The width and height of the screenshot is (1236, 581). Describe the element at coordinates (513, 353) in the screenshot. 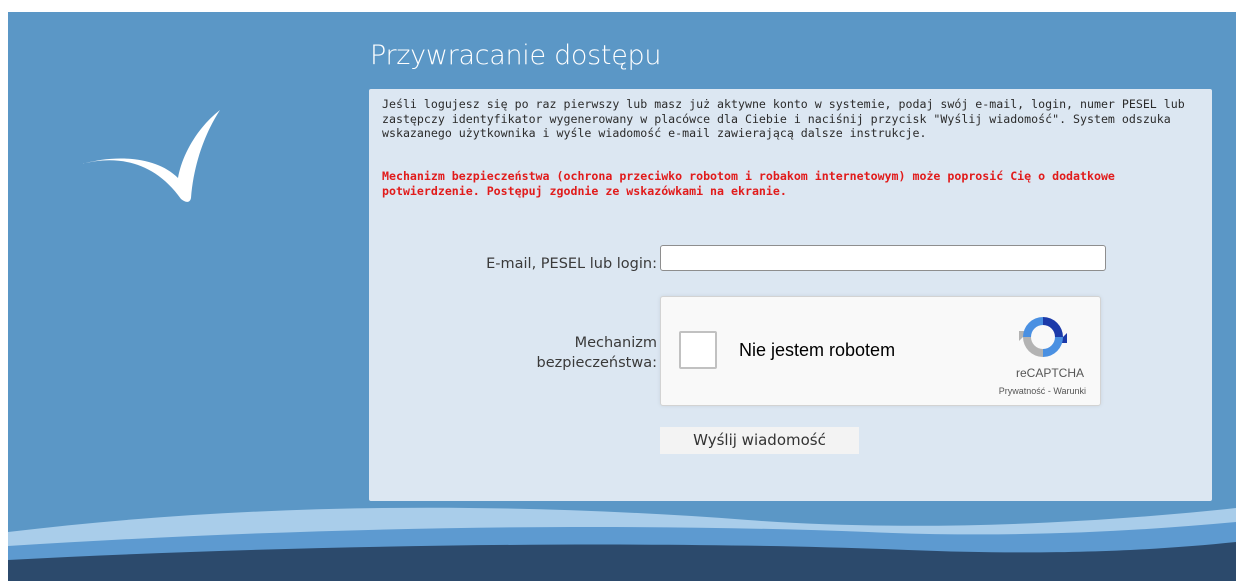

I see `security-label: Mechanizm bezpieczeństwa:` at that location.